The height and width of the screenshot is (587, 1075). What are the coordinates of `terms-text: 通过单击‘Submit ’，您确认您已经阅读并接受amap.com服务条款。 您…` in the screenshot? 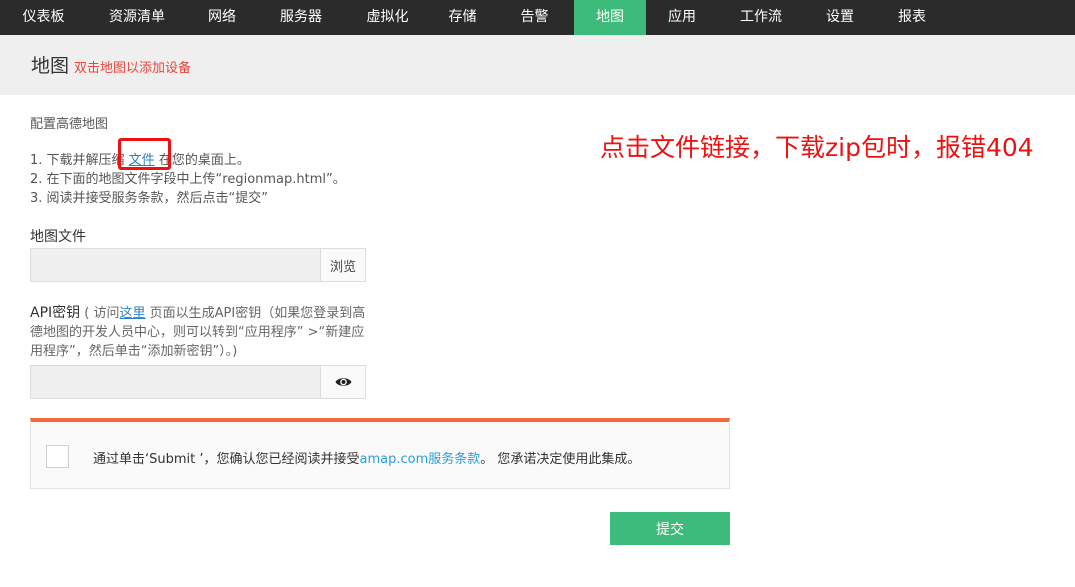 It's located at (366, 457).